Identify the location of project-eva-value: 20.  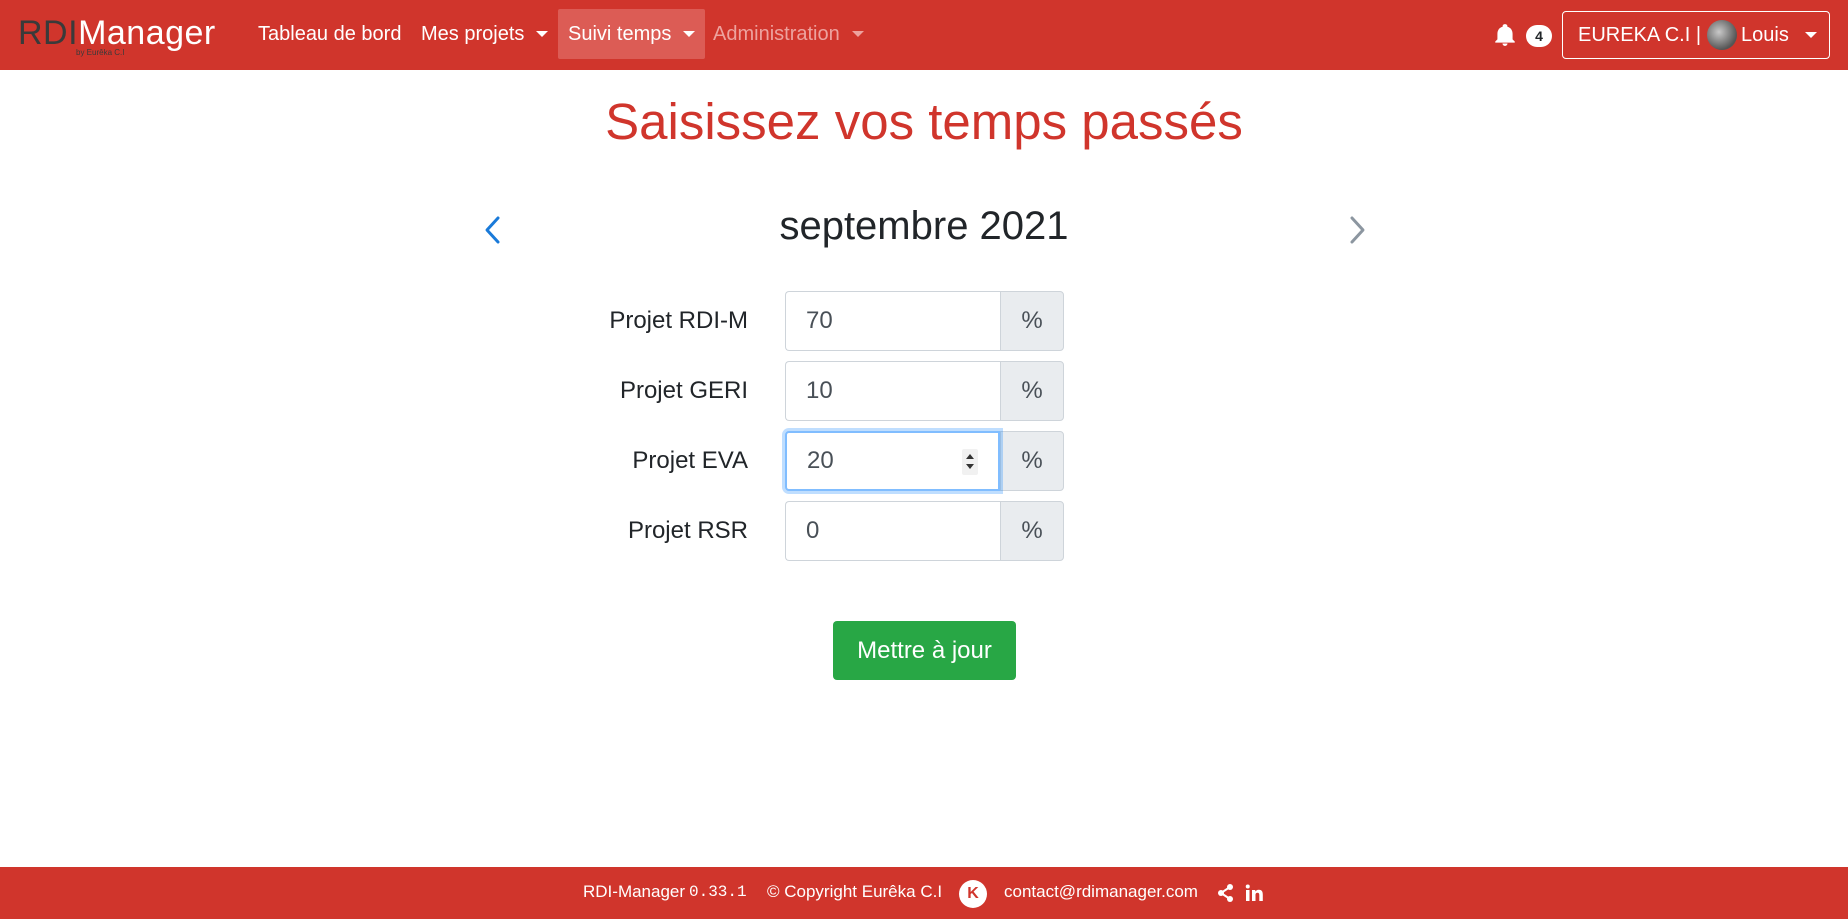
(820, 460).